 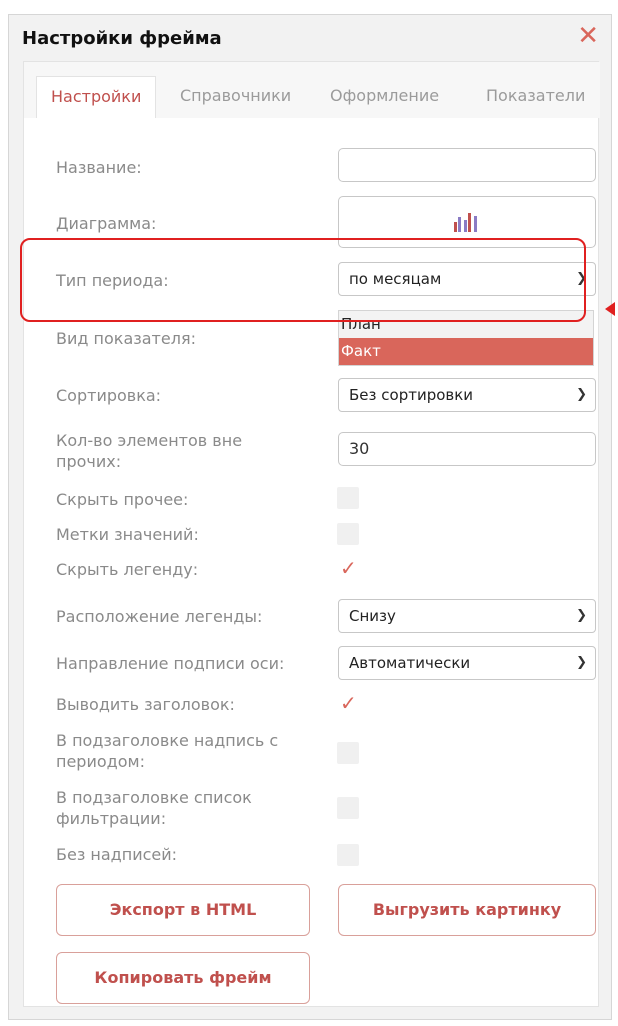 What do you see at coordinates (112, 280) in the screenshot?
I see `period-type-label: Тип периода:` at bounding box center [112, 280].